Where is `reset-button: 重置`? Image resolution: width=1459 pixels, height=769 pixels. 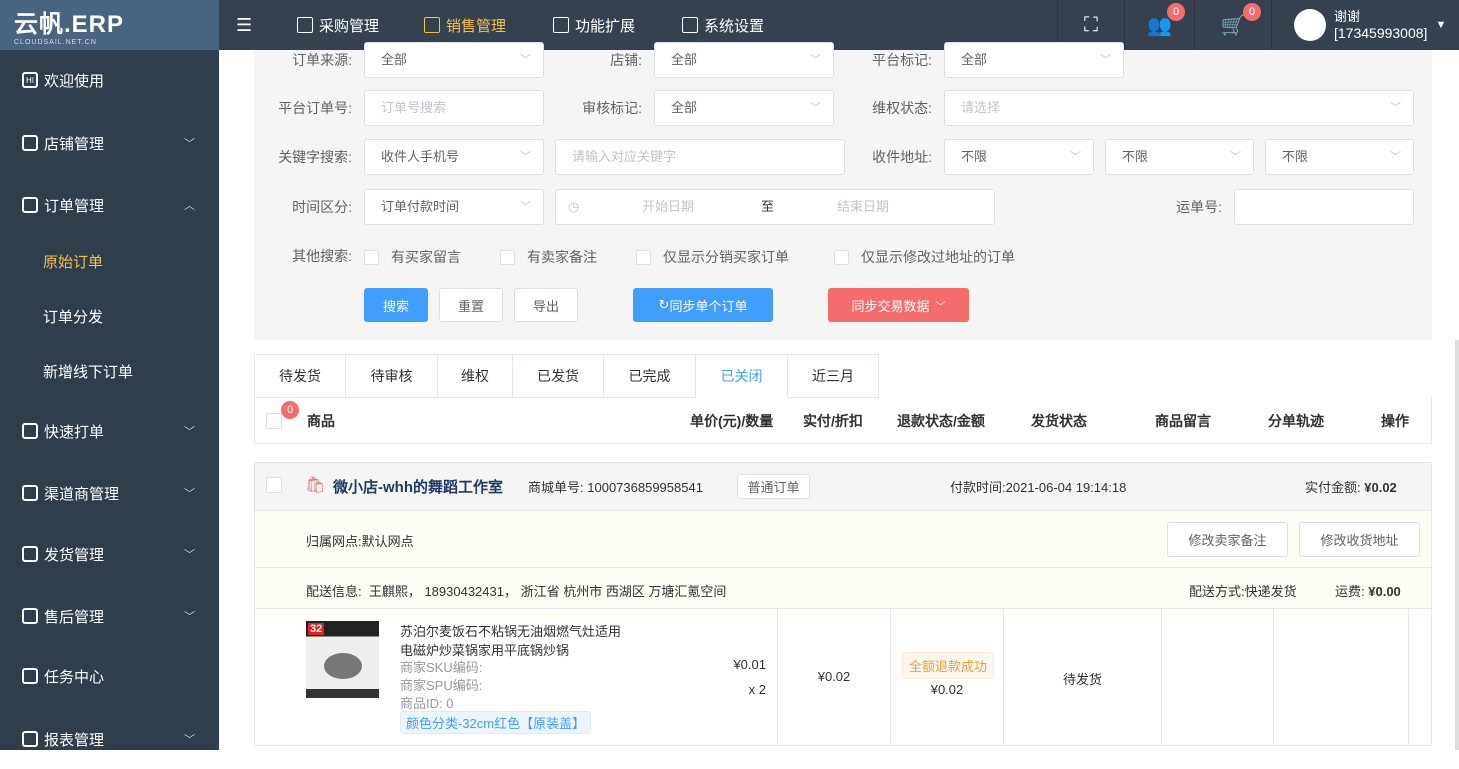 reset-button: 重置 is located at coordinates (471, 305).